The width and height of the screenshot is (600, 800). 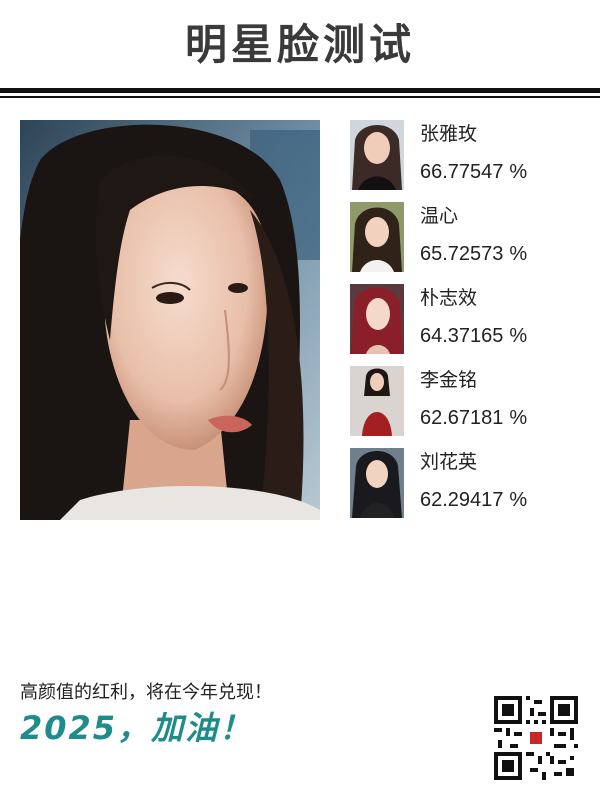 I want to click on page-title: 明星脸测试, so click(x=299, y=44).